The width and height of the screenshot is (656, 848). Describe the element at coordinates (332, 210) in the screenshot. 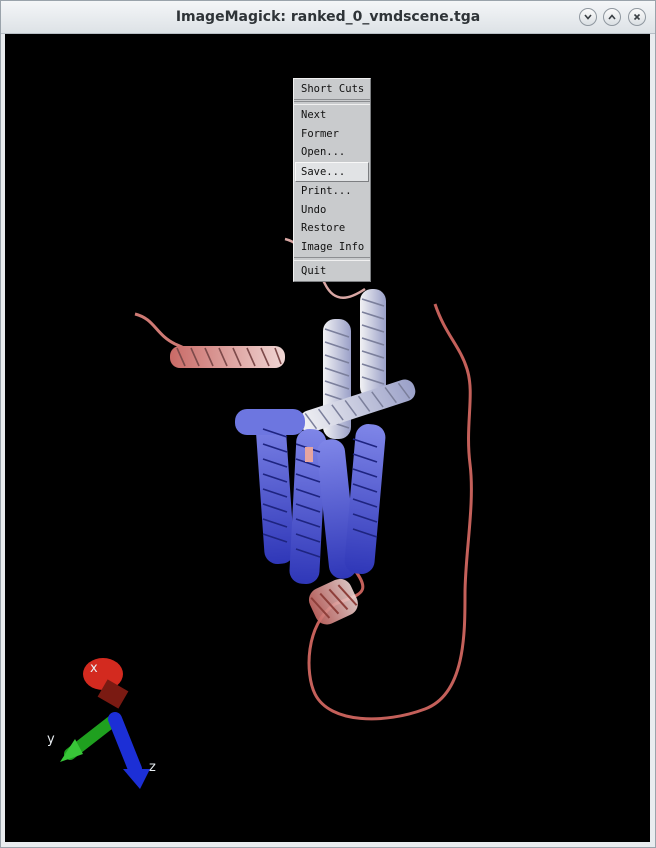

I see `menu-item-undo: Undo` at that location.